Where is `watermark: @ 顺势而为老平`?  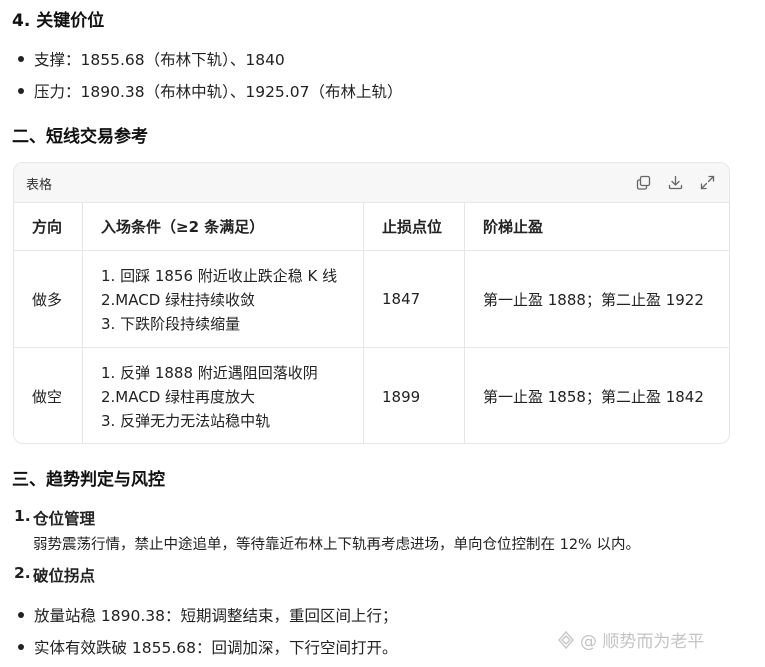 watermark: @ 顺势而为老平 is located at coordinates (630, 639).